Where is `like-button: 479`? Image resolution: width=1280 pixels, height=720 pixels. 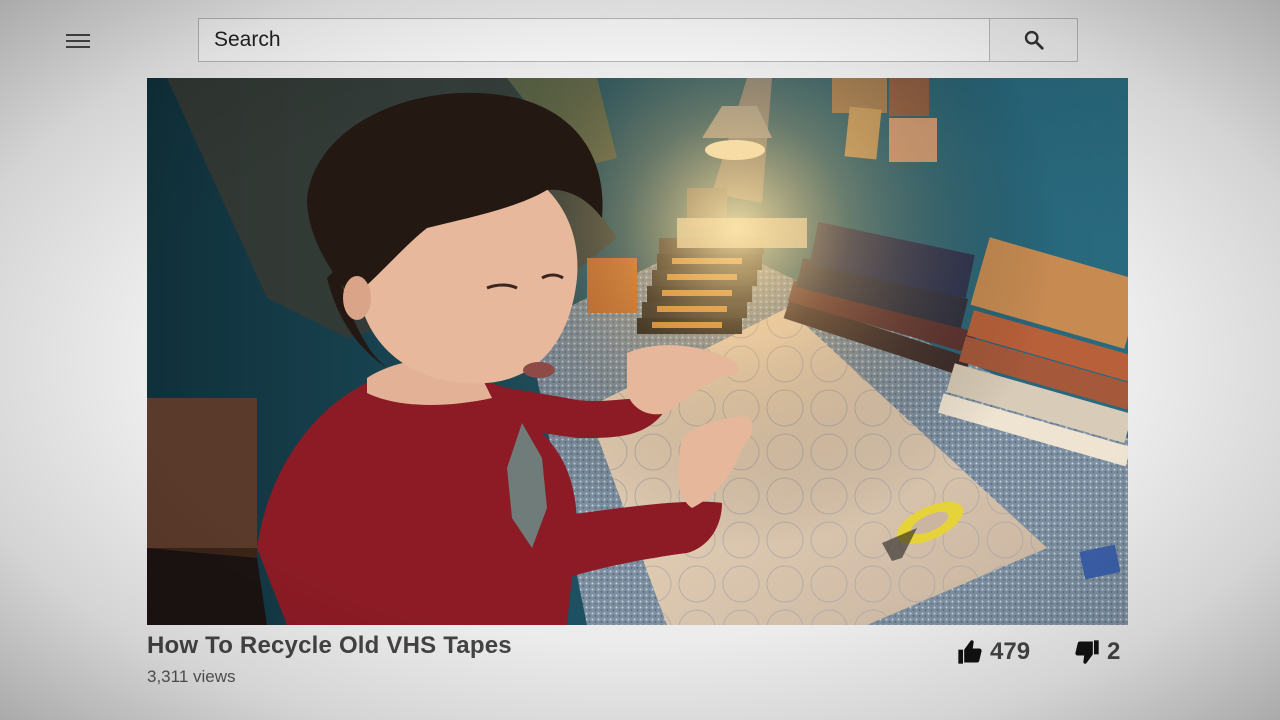
like-button: 479 is located at coordinates (993, 652).